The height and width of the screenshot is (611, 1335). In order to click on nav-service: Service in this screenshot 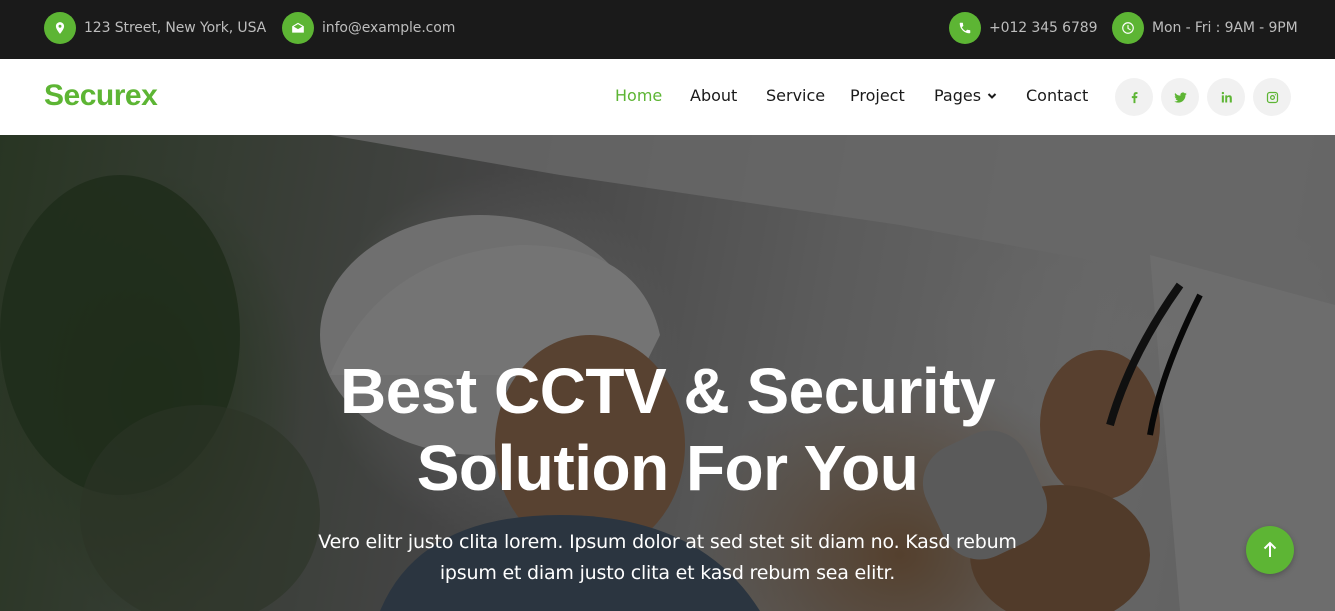, I will do `click(795, 95)`.